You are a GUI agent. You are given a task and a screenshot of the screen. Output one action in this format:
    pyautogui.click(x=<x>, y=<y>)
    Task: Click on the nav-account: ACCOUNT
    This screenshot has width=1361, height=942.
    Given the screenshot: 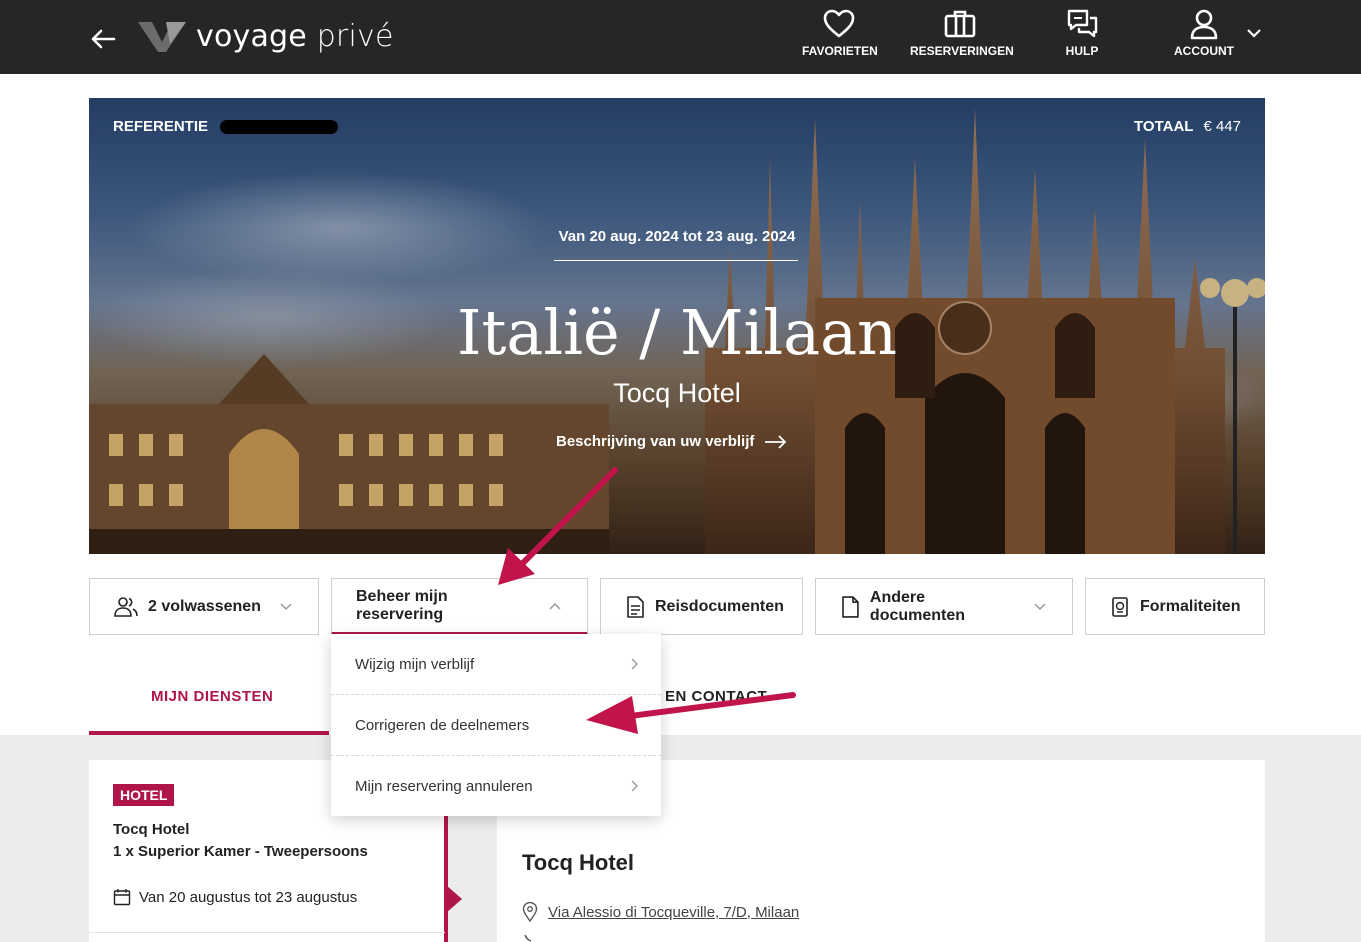 What is the action you would take?
    pyautogui.click(x=1204, y=33)
    